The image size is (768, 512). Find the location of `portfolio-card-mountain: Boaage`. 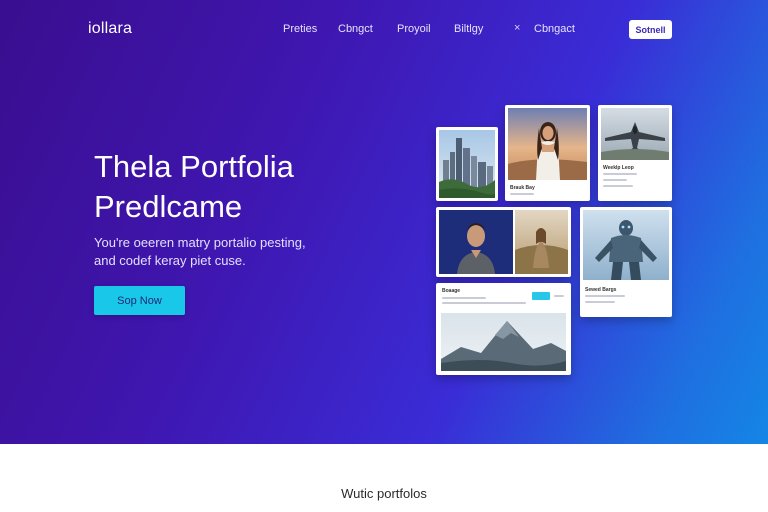

portfolio-card-mountain: Boaage is located at coordinates (503, 329).